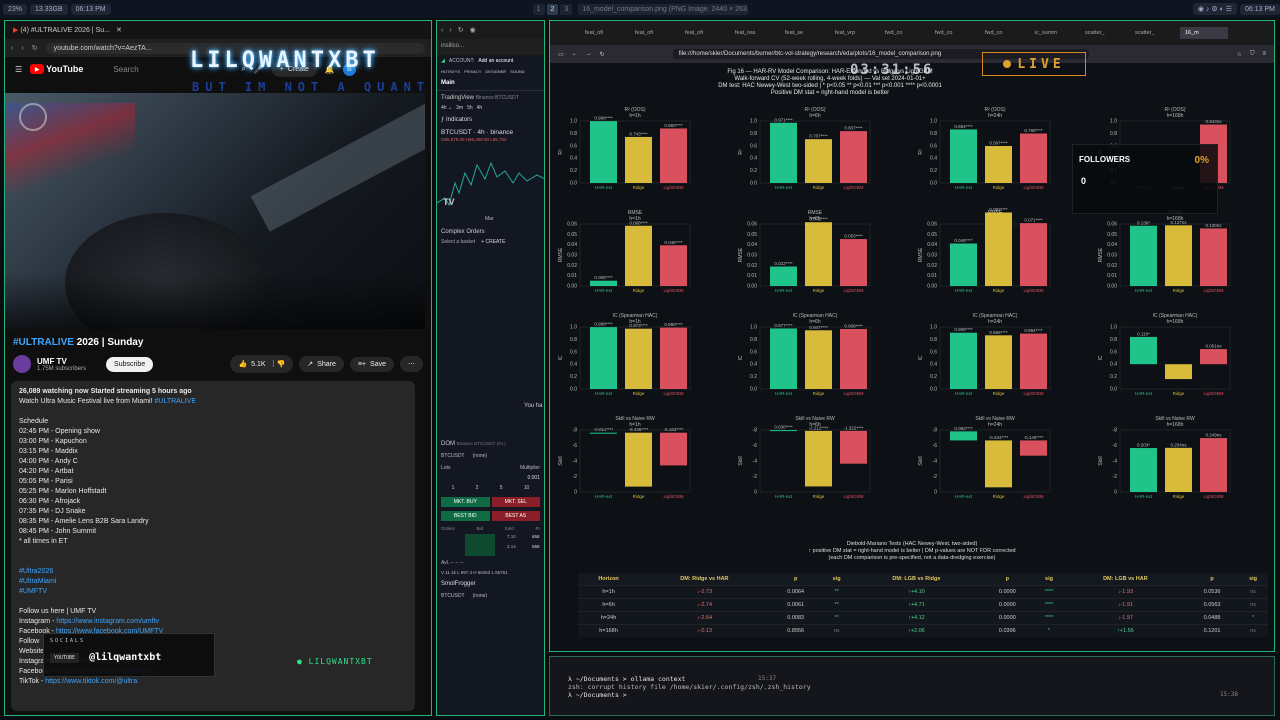 This screenshot has height=720, width=1280. Describe the element at coordinates (804, 33) in the screenshot. I see `viewer-tab: feat_se` at that location.